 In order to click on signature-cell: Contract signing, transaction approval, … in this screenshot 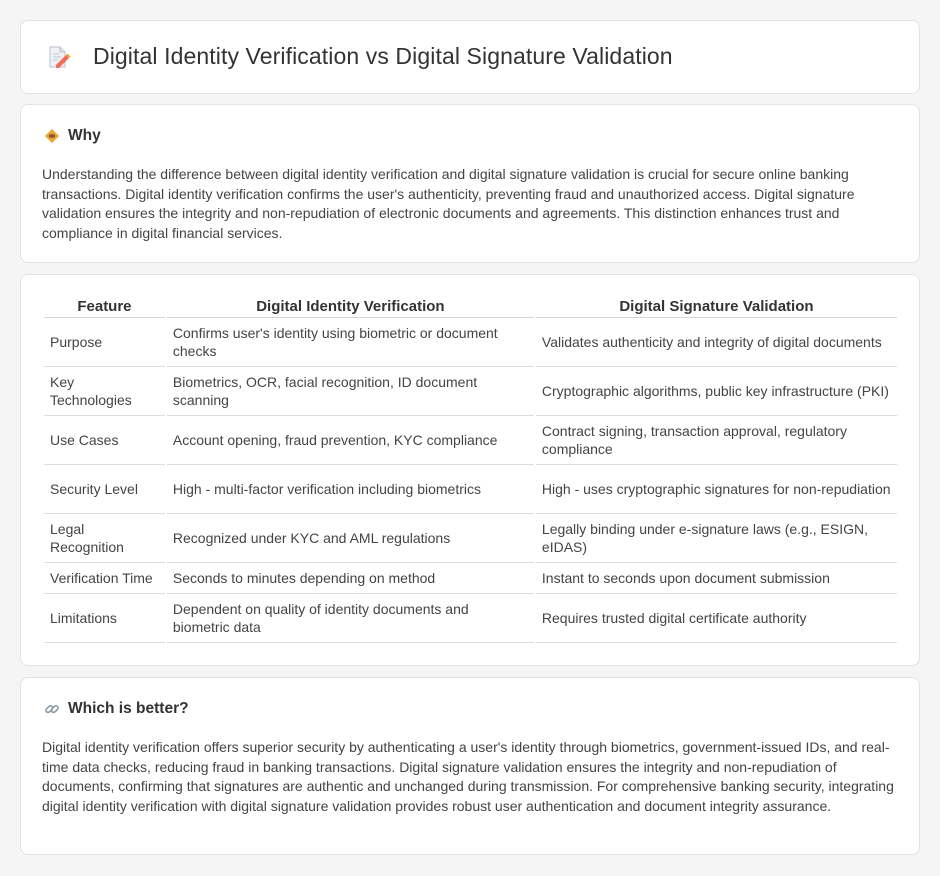, I will do `click(716, 440)`.